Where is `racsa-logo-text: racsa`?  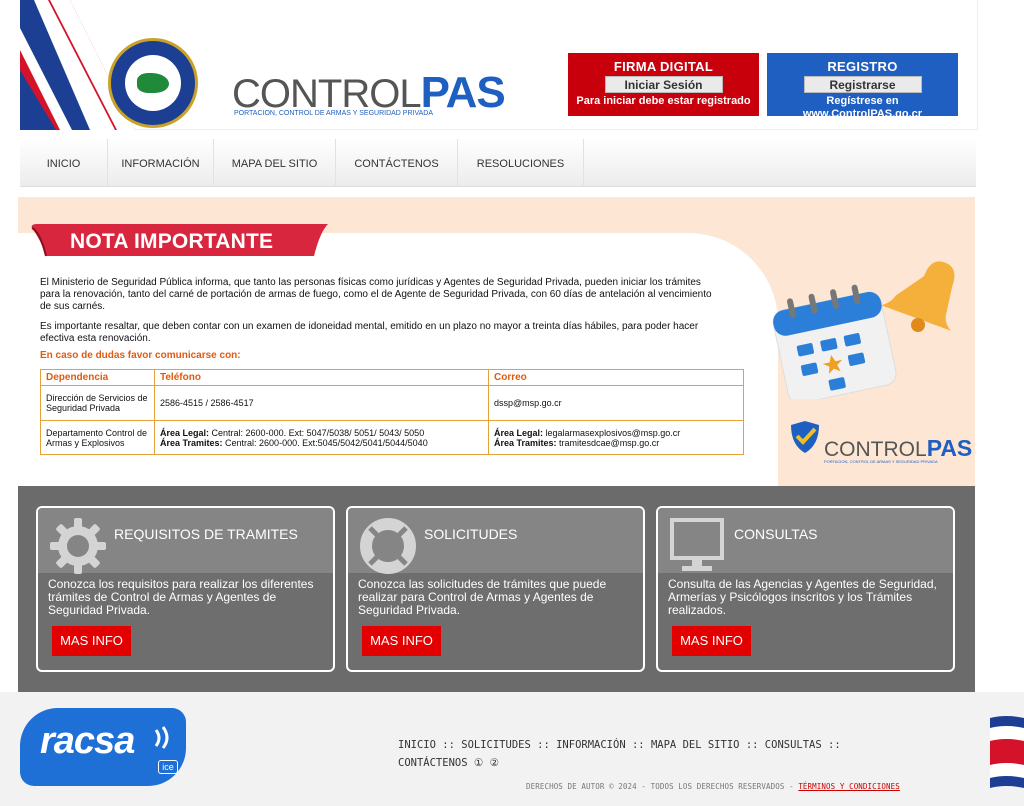
racsa-logo-text: racsa is located at coordinates (87, 741).